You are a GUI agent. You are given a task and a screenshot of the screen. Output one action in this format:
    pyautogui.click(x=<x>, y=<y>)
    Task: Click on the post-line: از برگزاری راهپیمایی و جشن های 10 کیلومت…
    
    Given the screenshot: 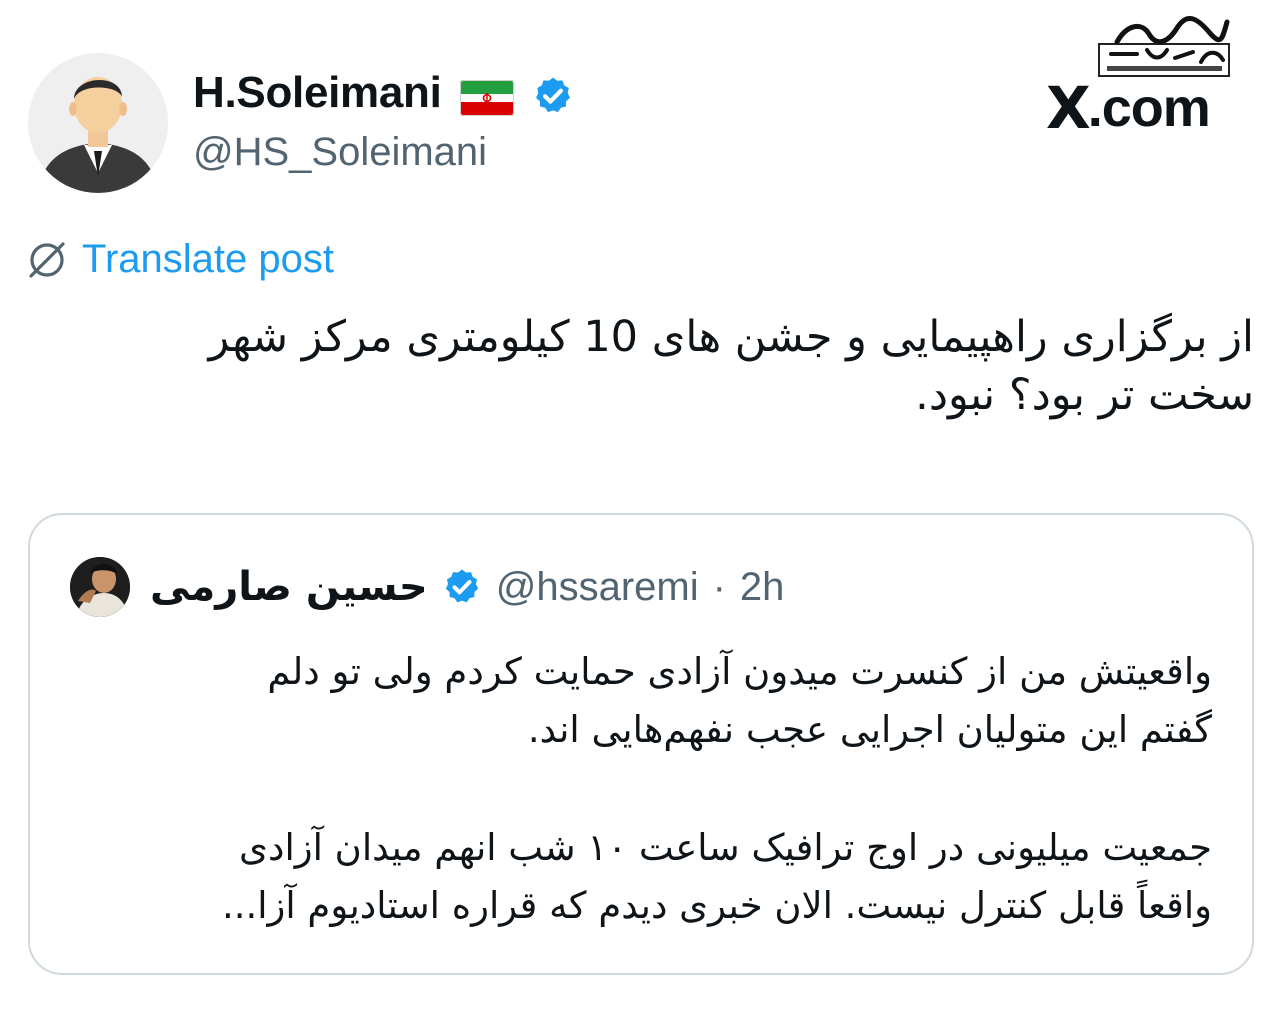 What is the action you would take?
    pyautogui.click(x=731, y=337)
    